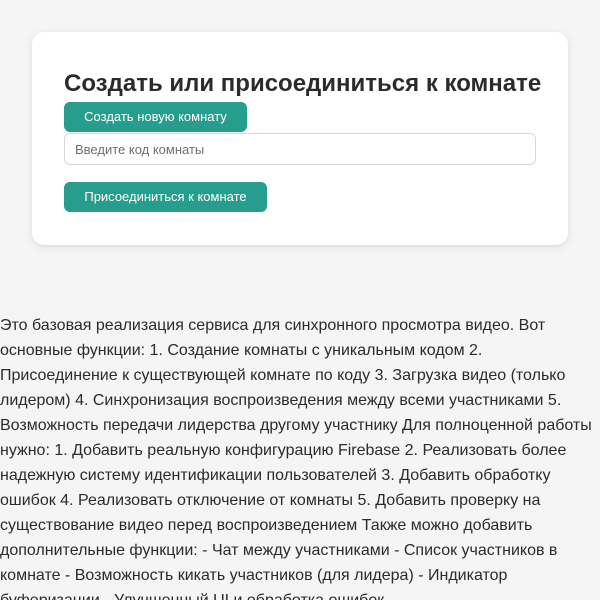 The width and height of the screenshot is (600, 600). I want to click on room-code-input, so click(300, 149).